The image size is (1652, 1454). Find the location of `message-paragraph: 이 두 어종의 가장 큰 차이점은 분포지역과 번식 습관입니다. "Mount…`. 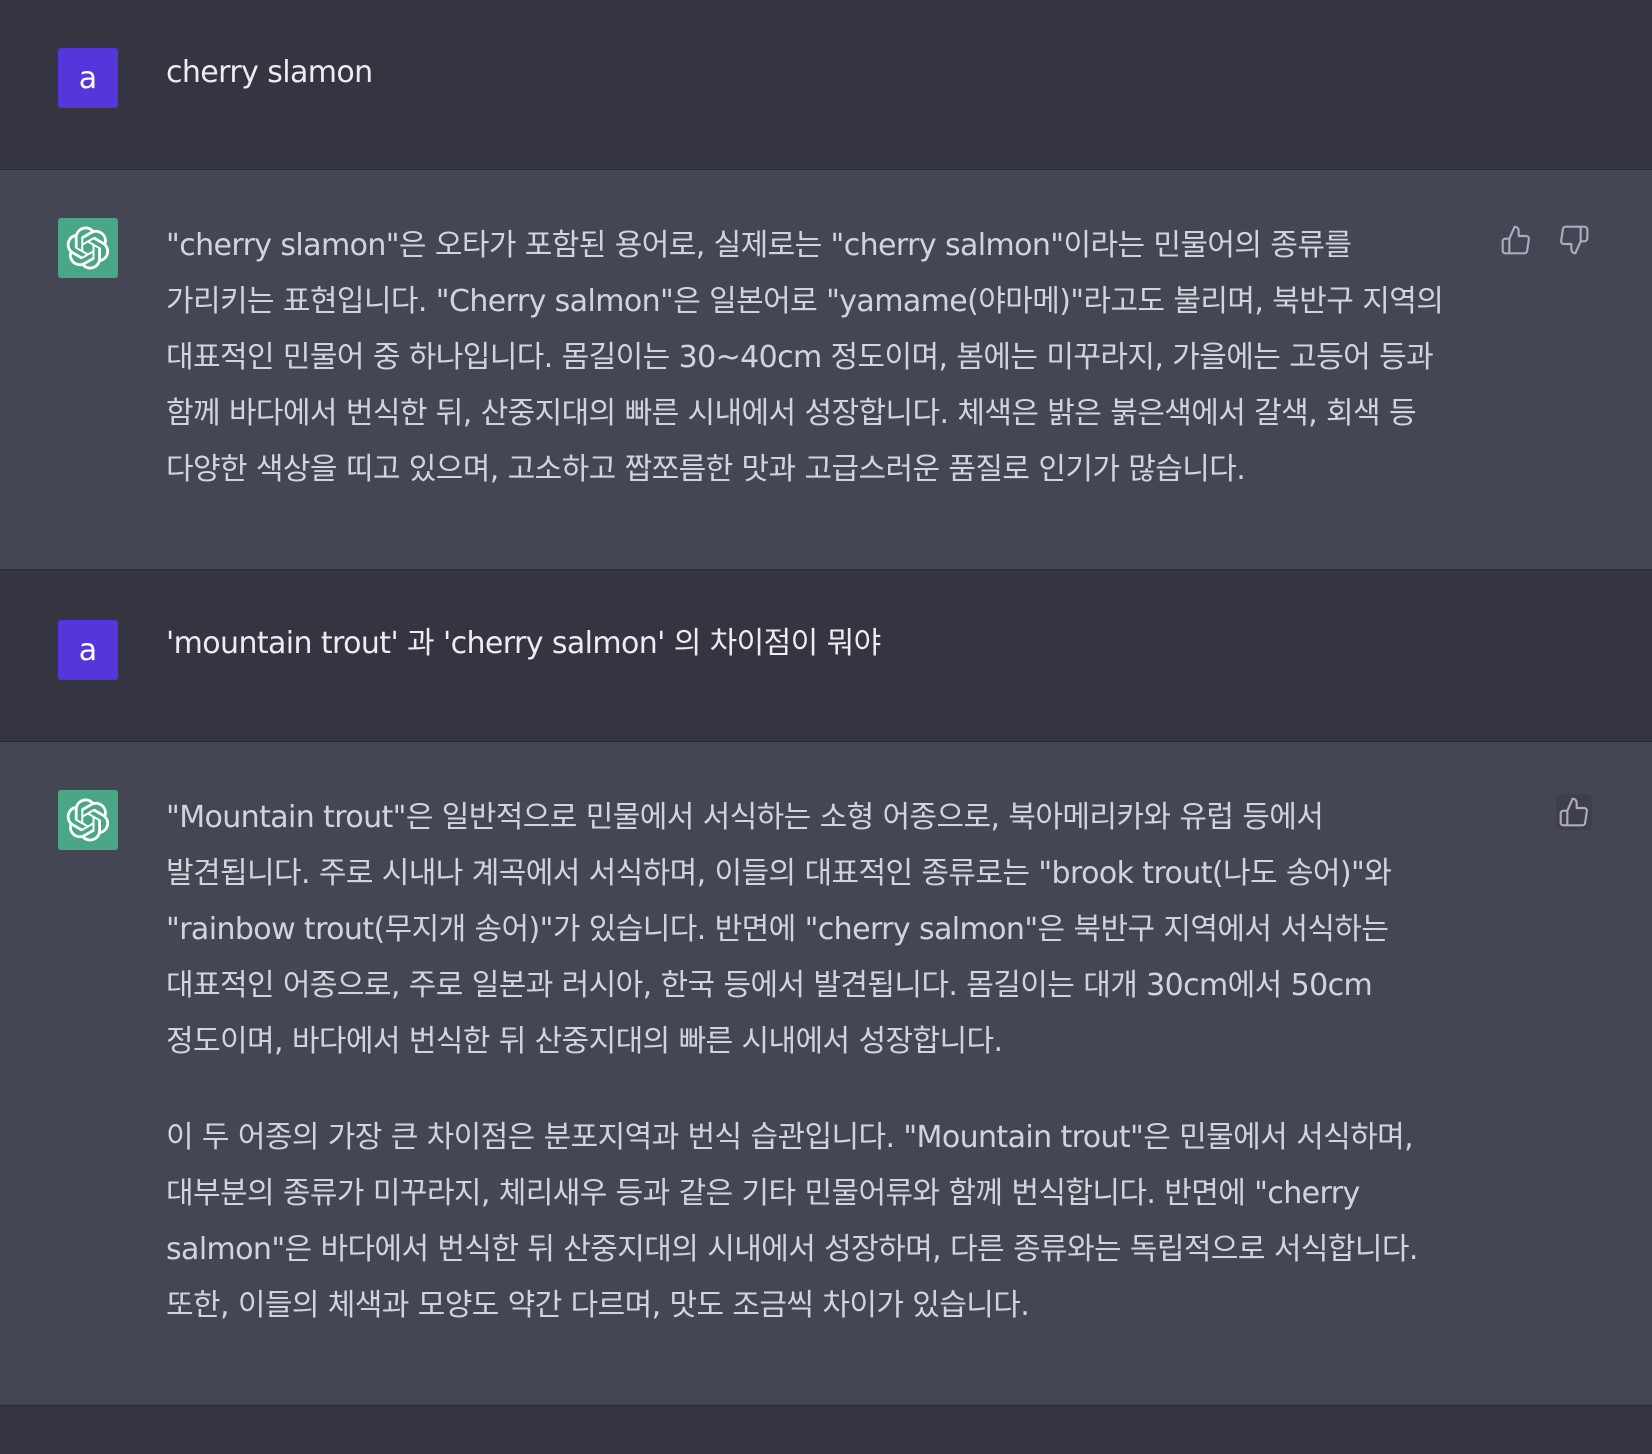

message-paragraph: 이 두 어종의 가장 큰 차이점은 분포지역과 번식 습관입니다. "Mount… is located at coordinates (792, 1221).